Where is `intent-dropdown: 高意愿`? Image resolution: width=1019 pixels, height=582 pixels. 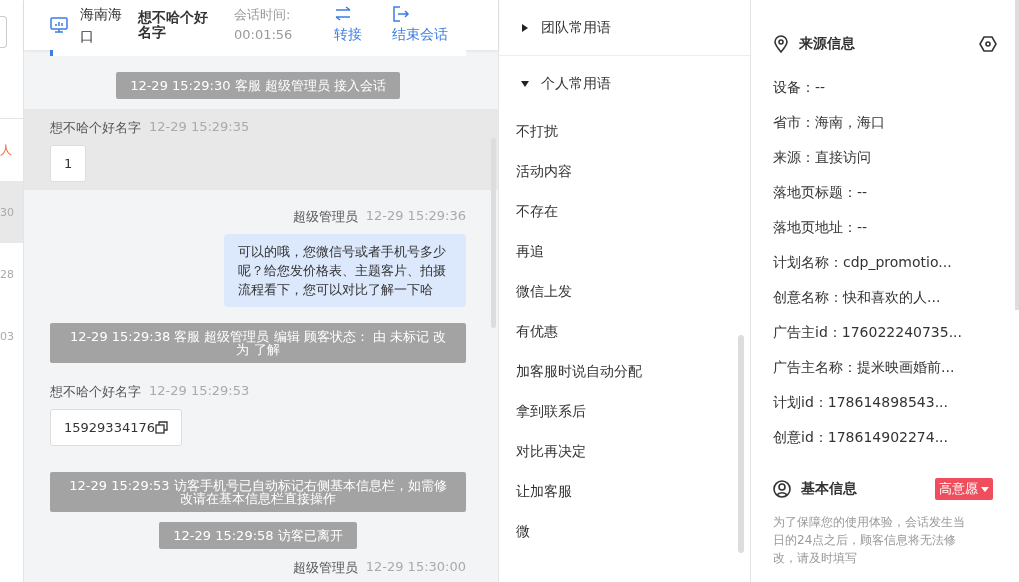
intent-dropdown: 高意愿 is located at coordinates (964, 489).